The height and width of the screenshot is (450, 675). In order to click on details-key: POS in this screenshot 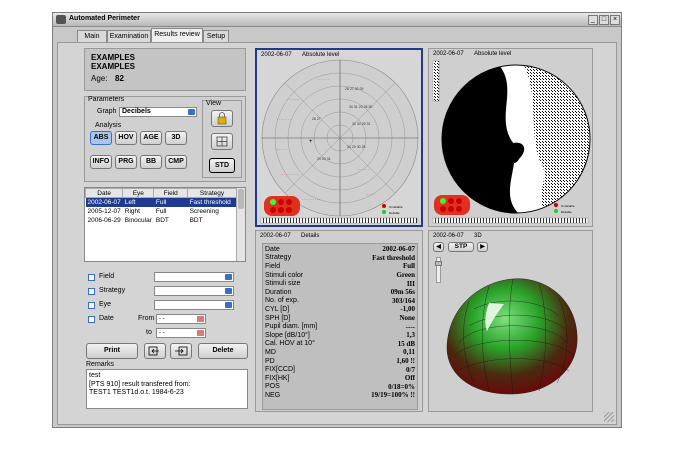, I will do `click(272, 387)`.